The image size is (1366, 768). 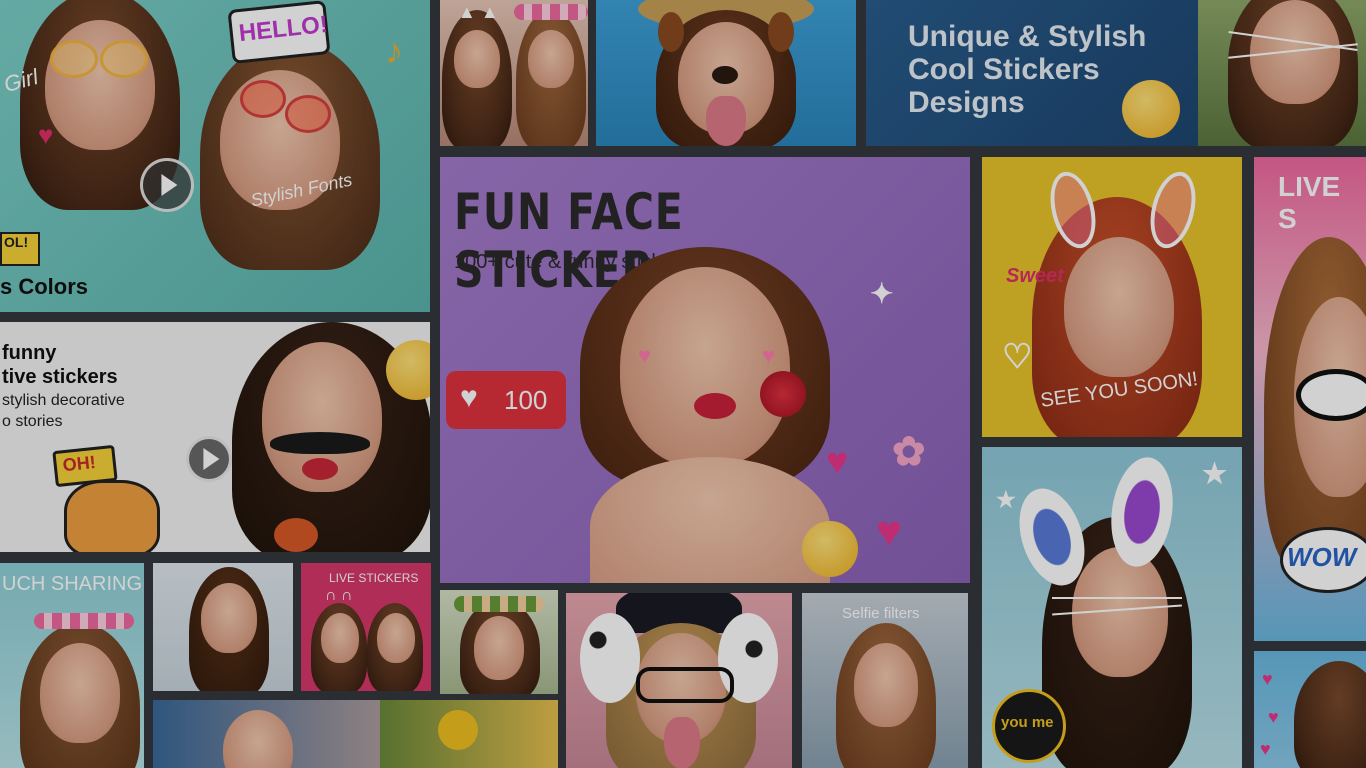 I want to click on selfie-filters-label: Selfie filters, so click(x=881, y=613).